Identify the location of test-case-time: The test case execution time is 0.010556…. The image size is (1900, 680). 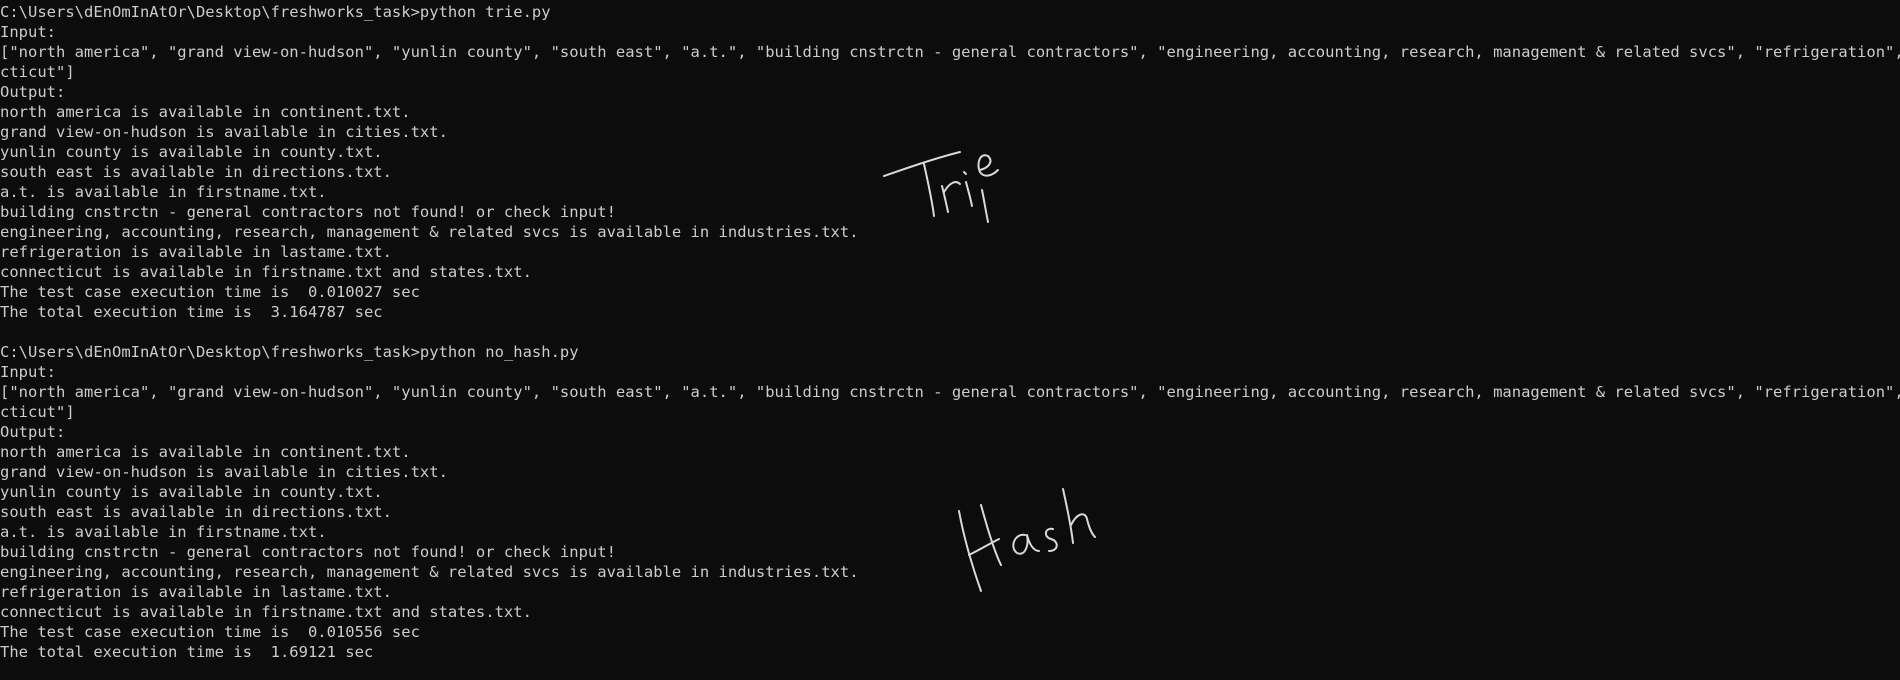
(210, 632).